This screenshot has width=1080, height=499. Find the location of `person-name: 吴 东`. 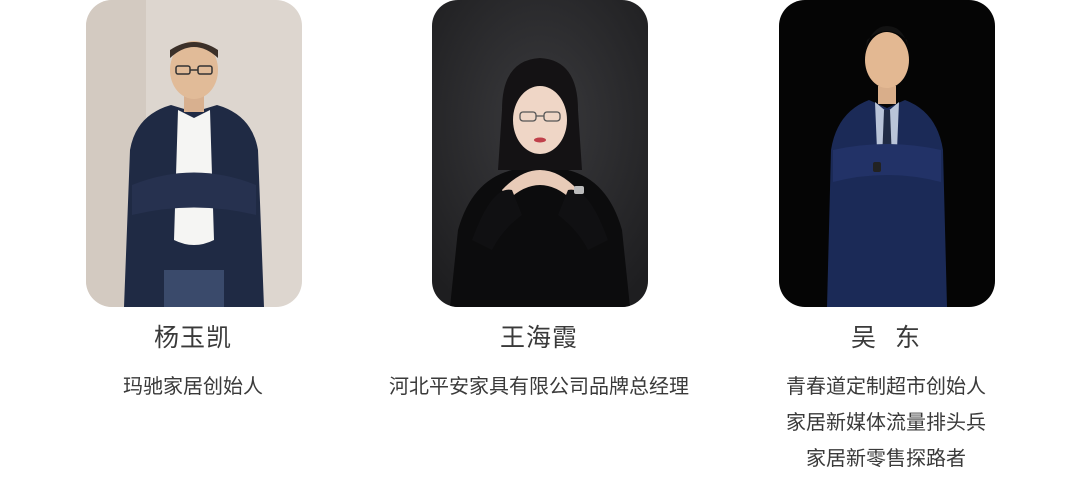

person-name: 吴 东 is located at coordinates (886, 337).